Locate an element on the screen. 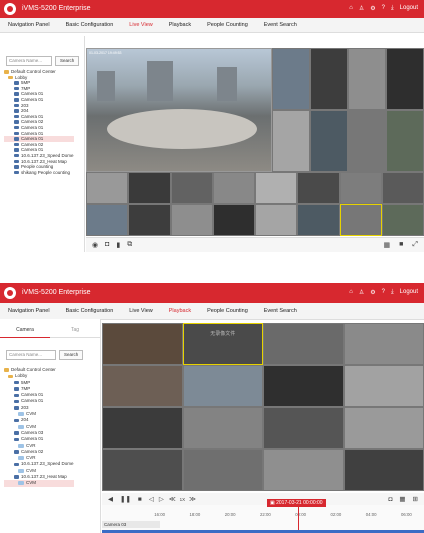 This screenshot has width=424, height=533. window-icon: ⧉ is located at coordinates (129, 245).